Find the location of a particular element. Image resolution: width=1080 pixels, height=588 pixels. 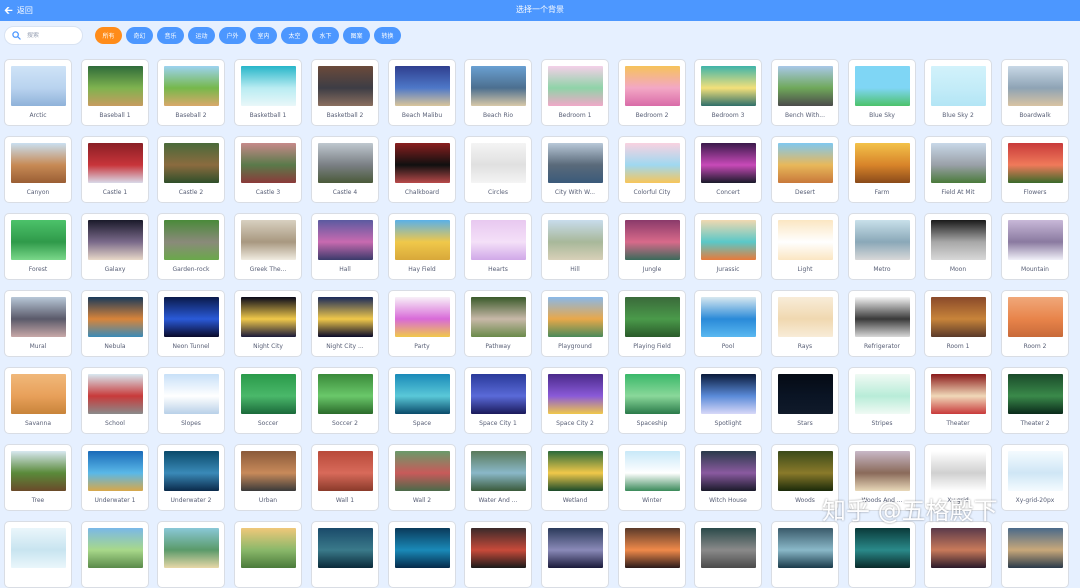

backdrop-card: Mountain is located at coordinates (1035, 246).